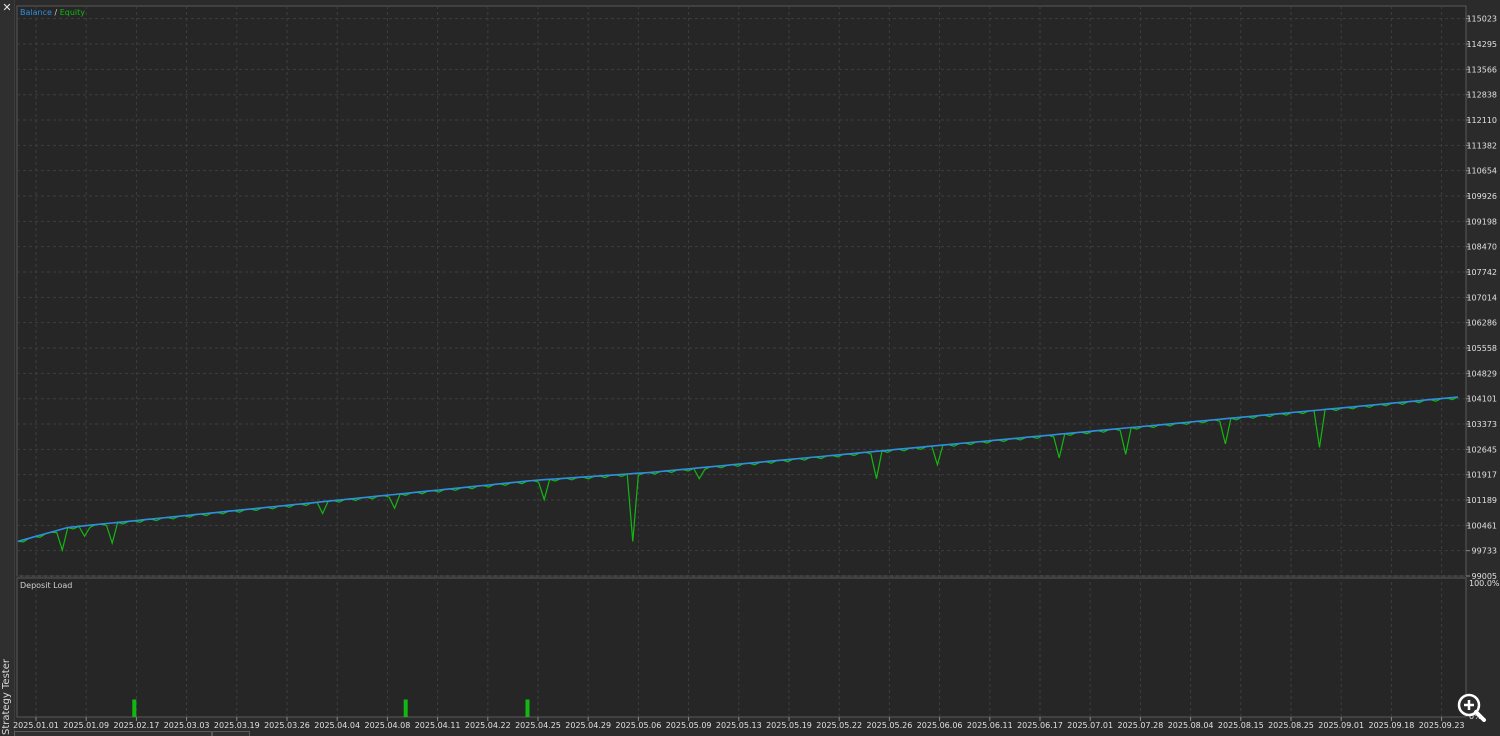  Describe the element at coordinates (757, 733) in the screenshot. I see `bottom-tab-strip` at that location.